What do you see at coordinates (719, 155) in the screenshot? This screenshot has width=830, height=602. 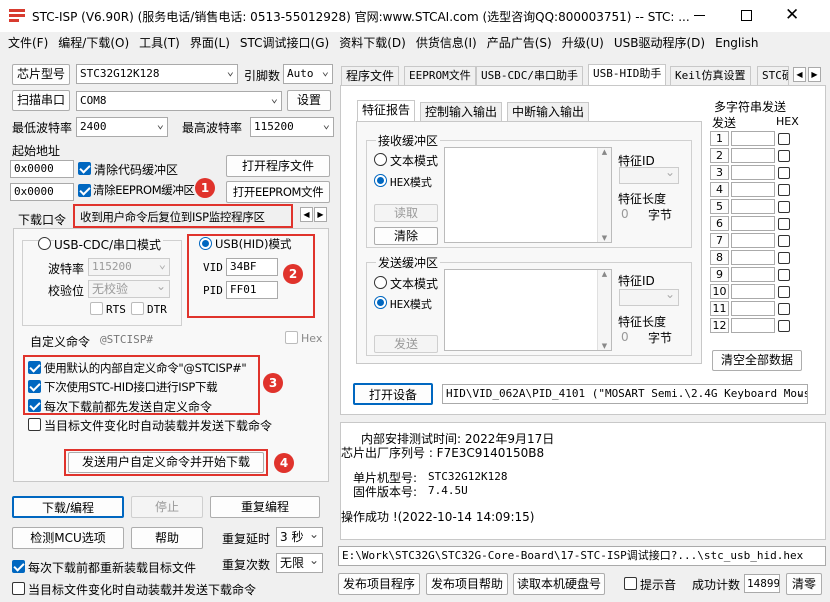 I see `multi-send-row-button: 2` at bounding box center [719, 155].